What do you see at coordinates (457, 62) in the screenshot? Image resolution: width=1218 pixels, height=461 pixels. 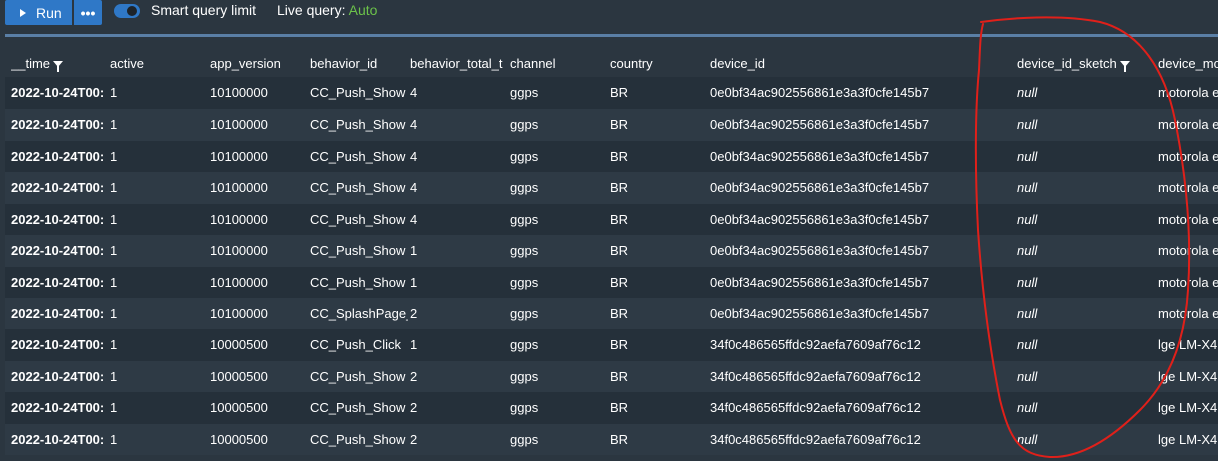 I see `column-header-behavior-total: behavior_total_t` at bounding box center [457, 62].